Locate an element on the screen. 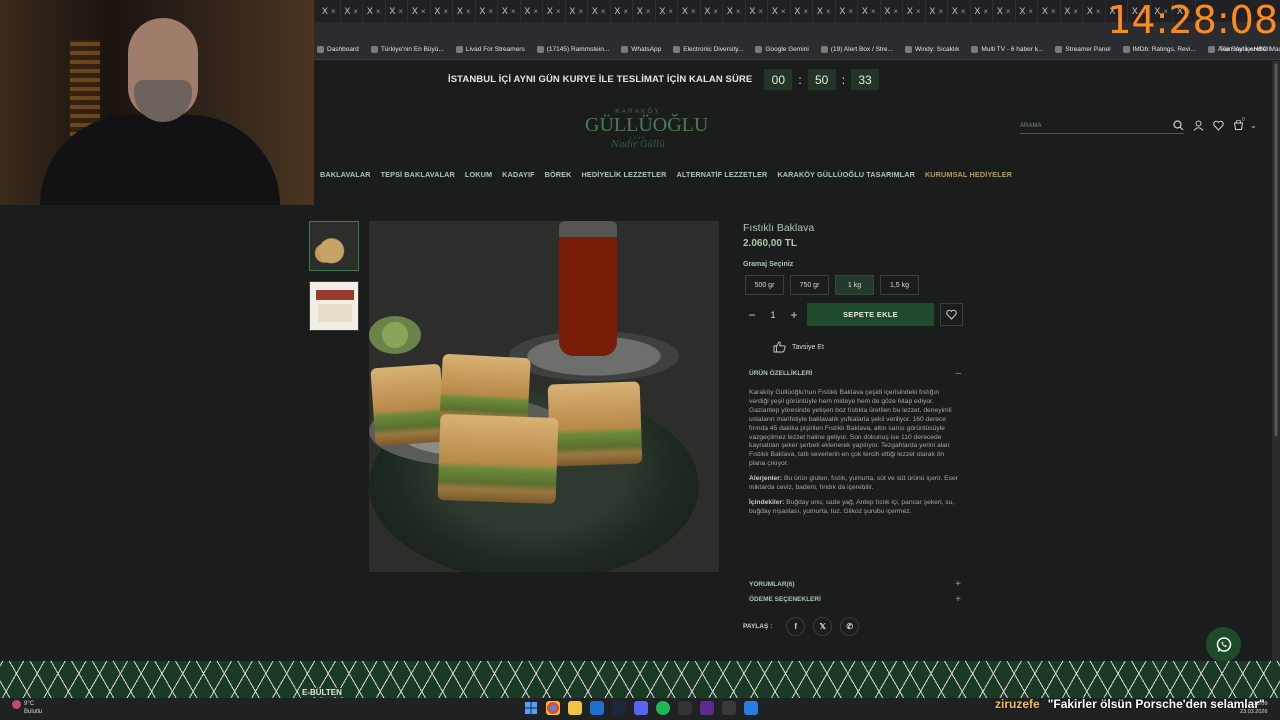 The height and width of the screenshot is (720, 1280). recommend-button: Tavsiye Et is located at coordinates (798, 347).